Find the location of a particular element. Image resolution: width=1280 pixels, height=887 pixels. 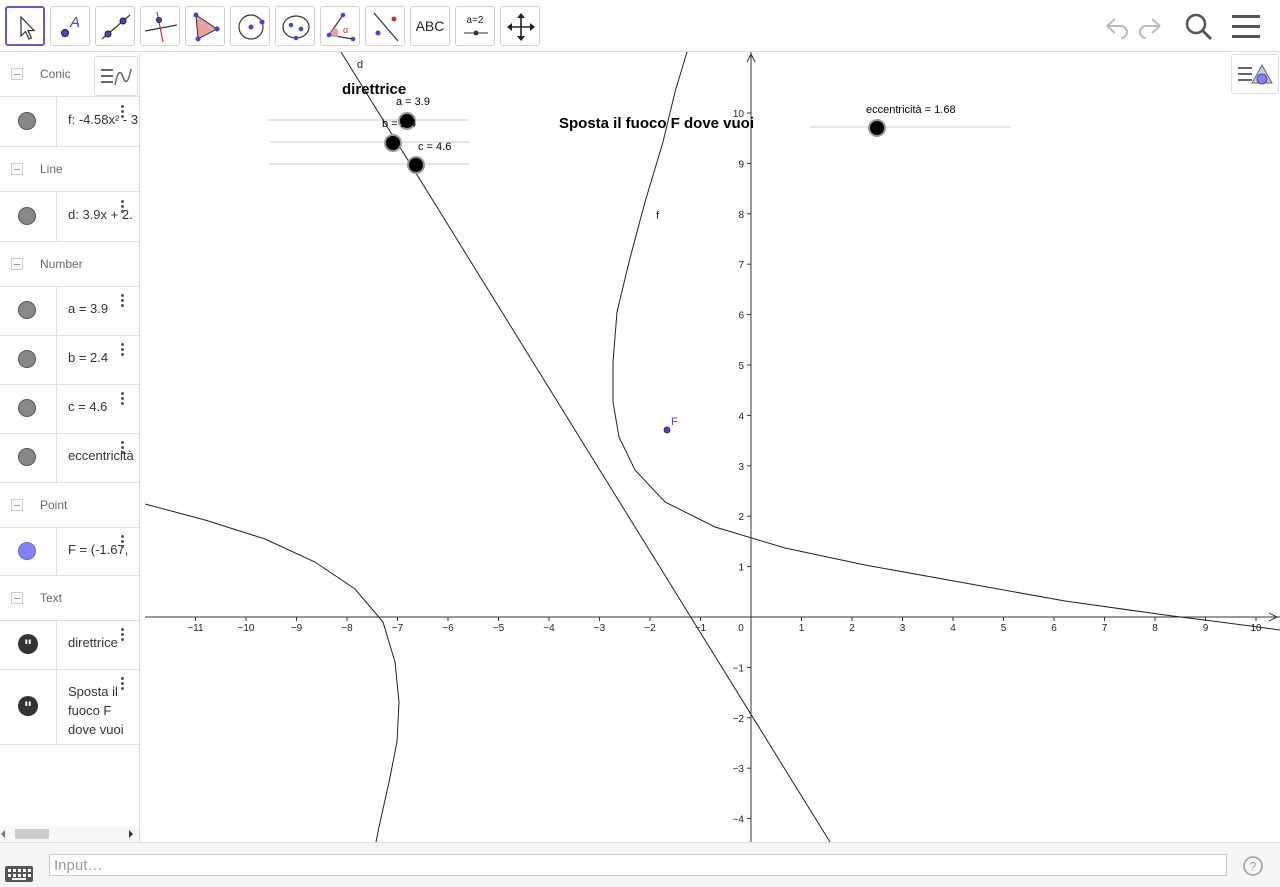

reflect-tool is located at coordinates (385, 26).